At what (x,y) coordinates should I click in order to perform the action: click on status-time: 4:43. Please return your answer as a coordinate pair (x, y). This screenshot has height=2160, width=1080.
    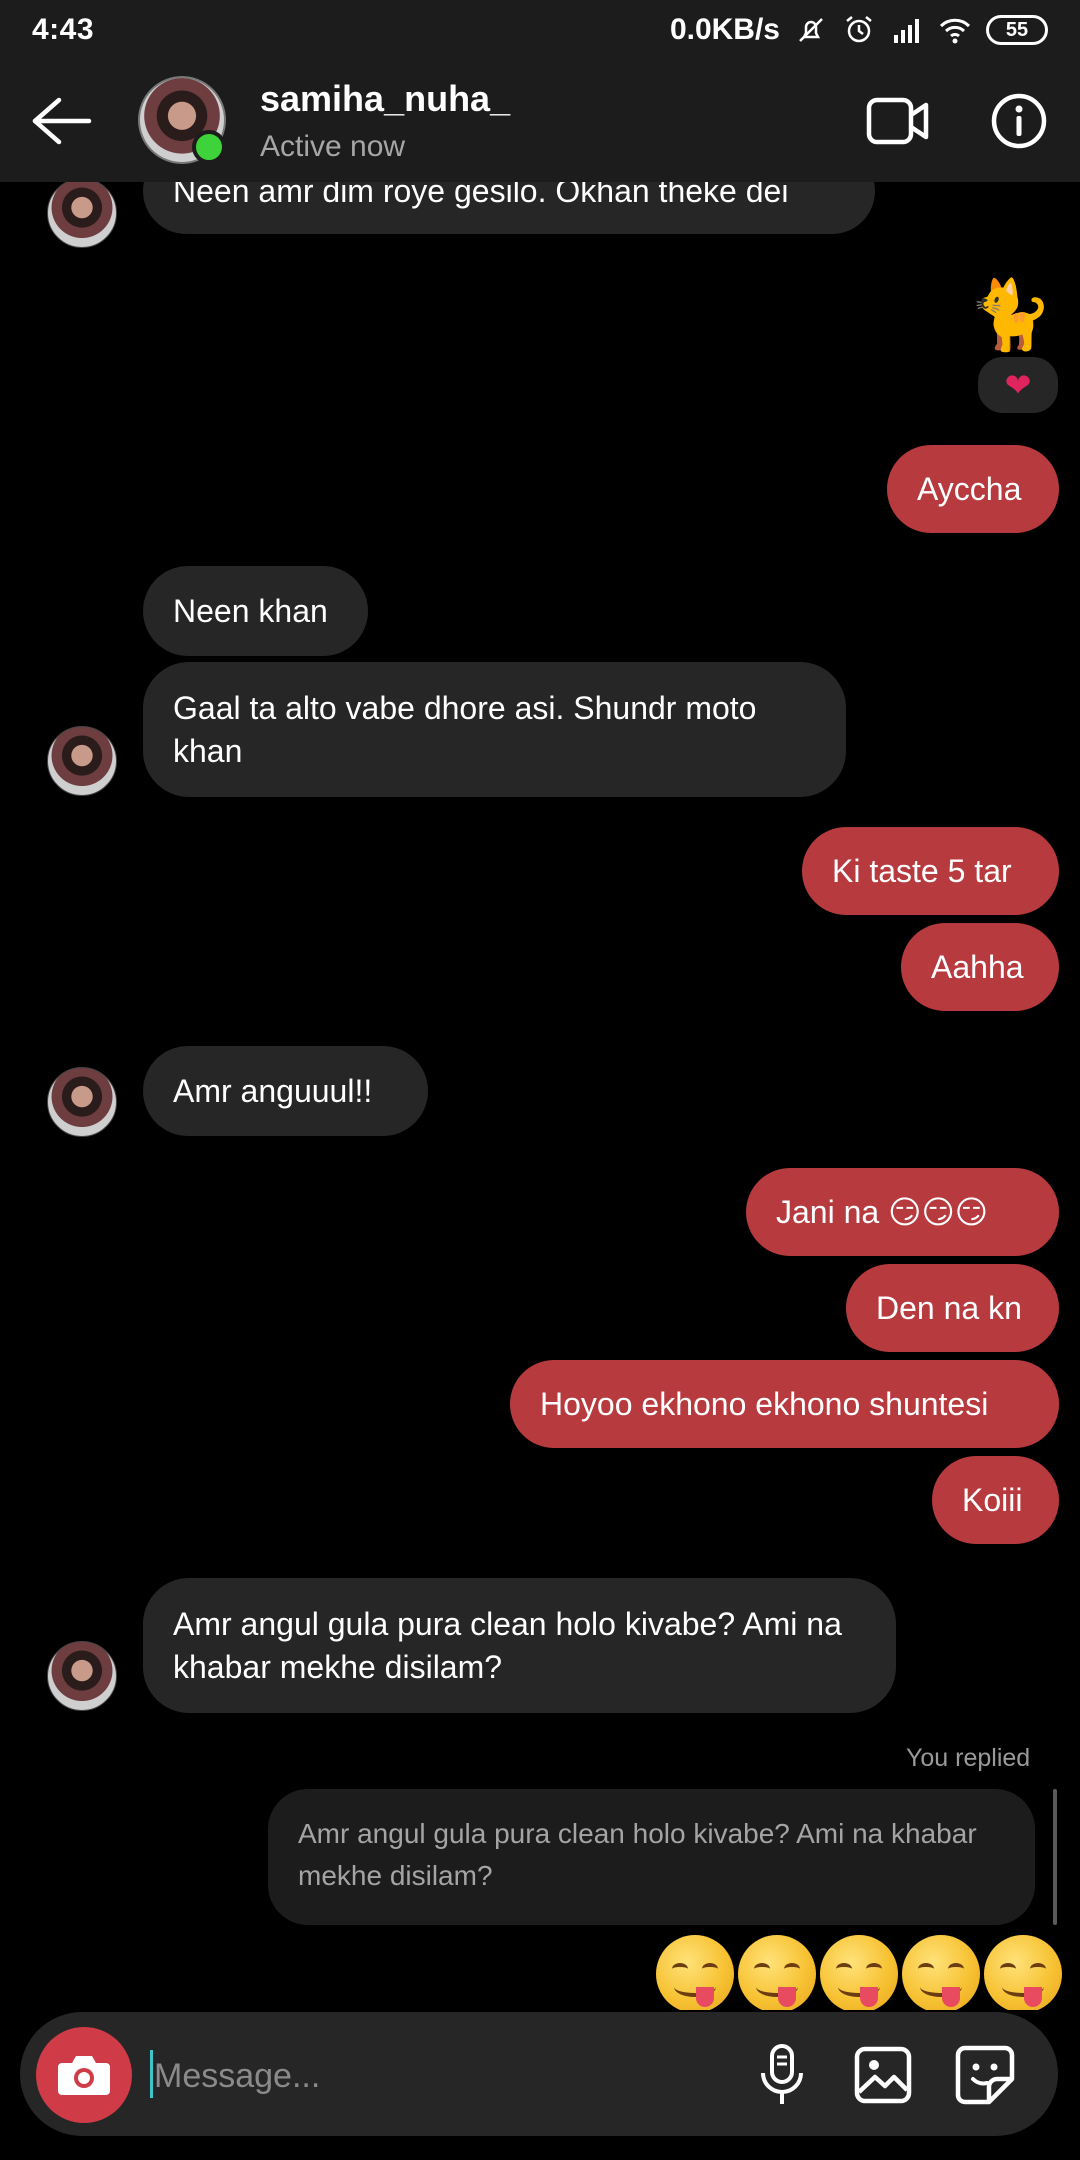
    Looking at the image, I should click on (63, 29).